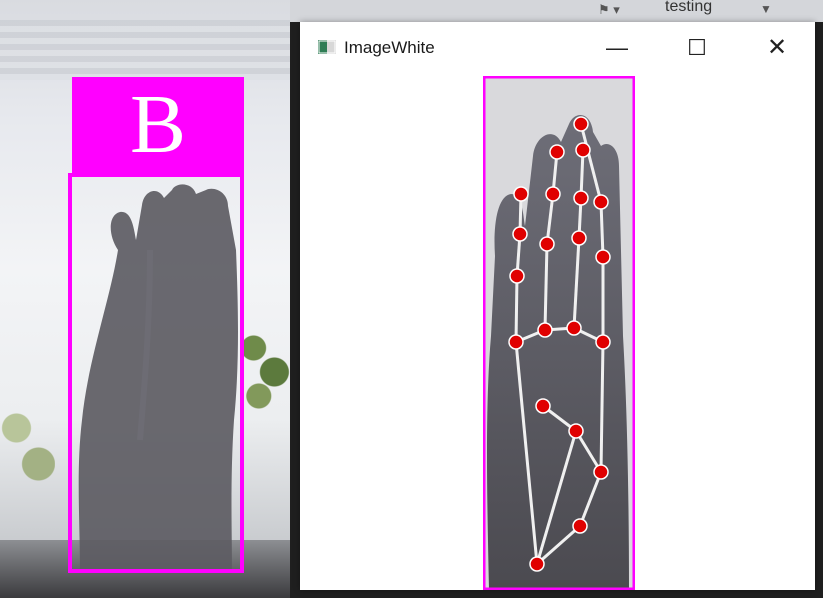 The width and height of the screenshot is (823, 598). Describe the element at coordinates (777, 48) in the screenshot. I see `close-button: ✕` at that location.